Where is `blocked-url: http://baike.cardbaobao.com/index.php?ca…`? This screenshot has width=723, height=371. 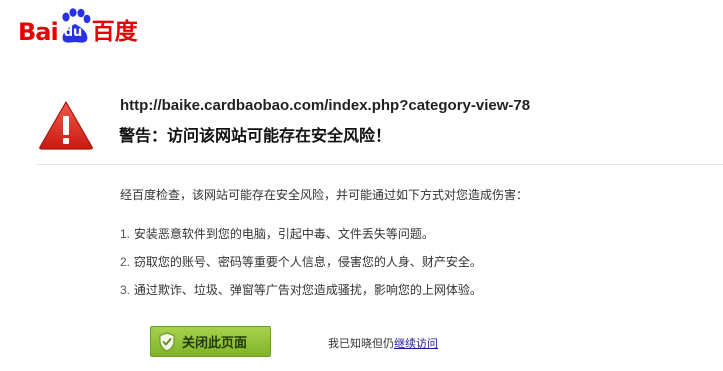
blocked-url: http://baike.cardbaobao.com/index.php?ca… is located at coordinates (325, 105).